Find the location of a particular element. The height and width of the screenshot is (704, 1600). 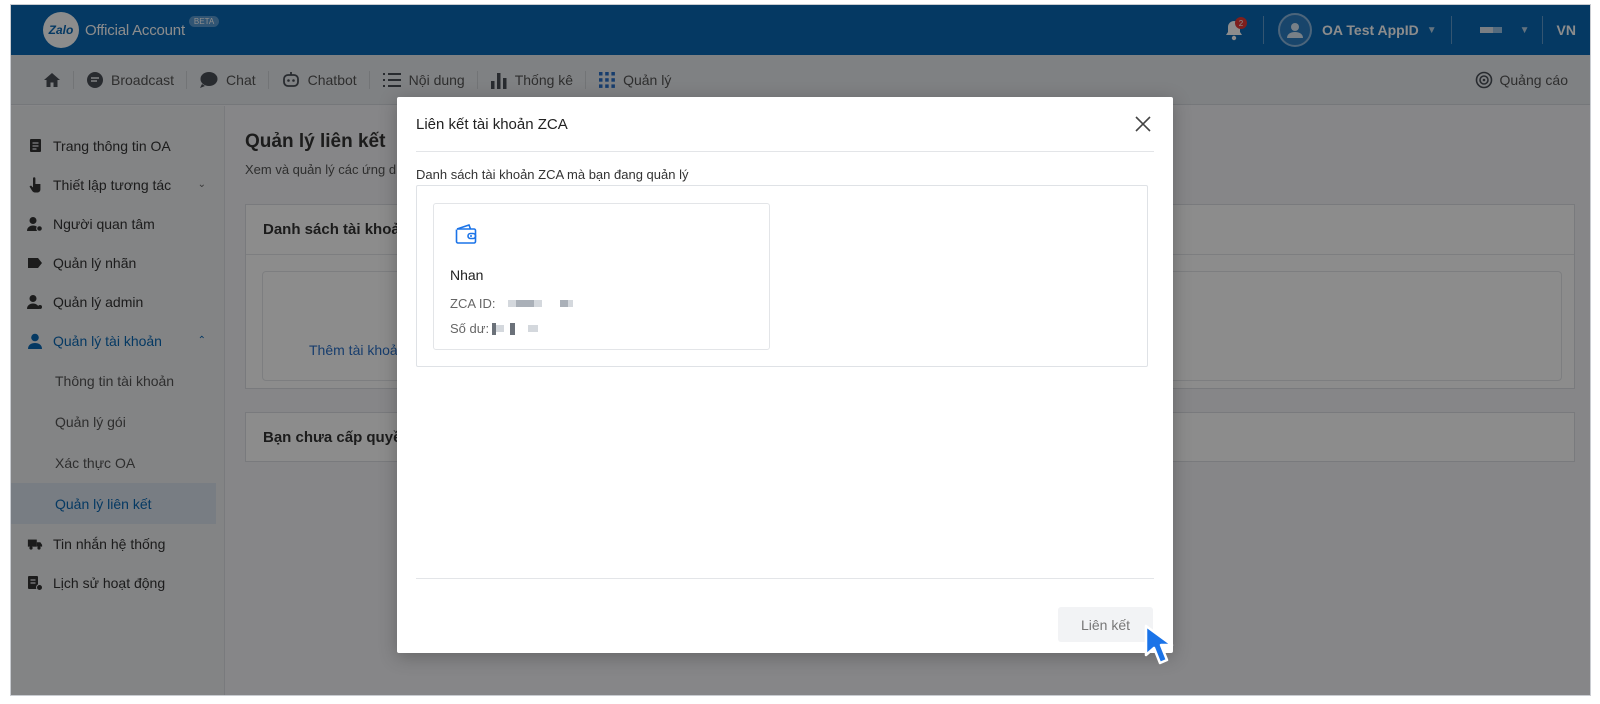

link-button: Liên kết is located at coordinates (1105, 624).